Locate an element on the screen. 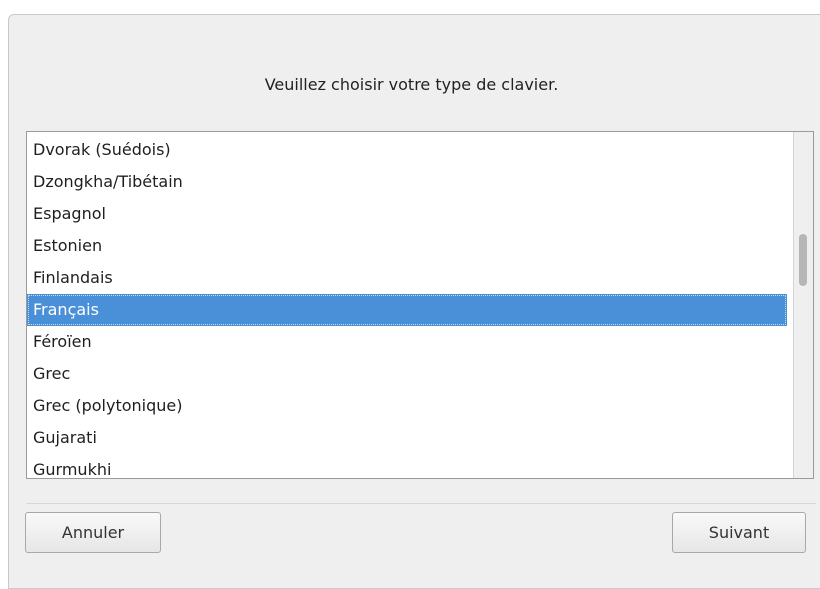 This screenshot has height=589, width=820. list-item: Grec (polytonique) is located at coordinates (407, 406).